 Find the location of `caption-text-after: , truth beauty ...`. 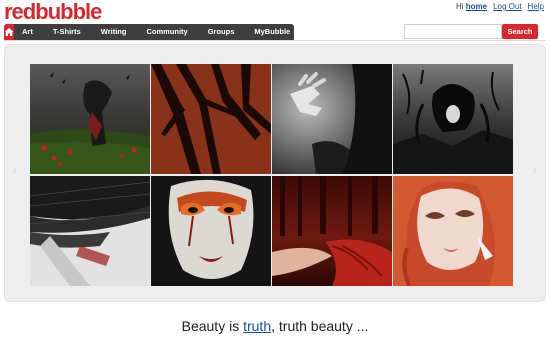

caption-text-after: , truth beauty ... is located at coordinates (320, 326).